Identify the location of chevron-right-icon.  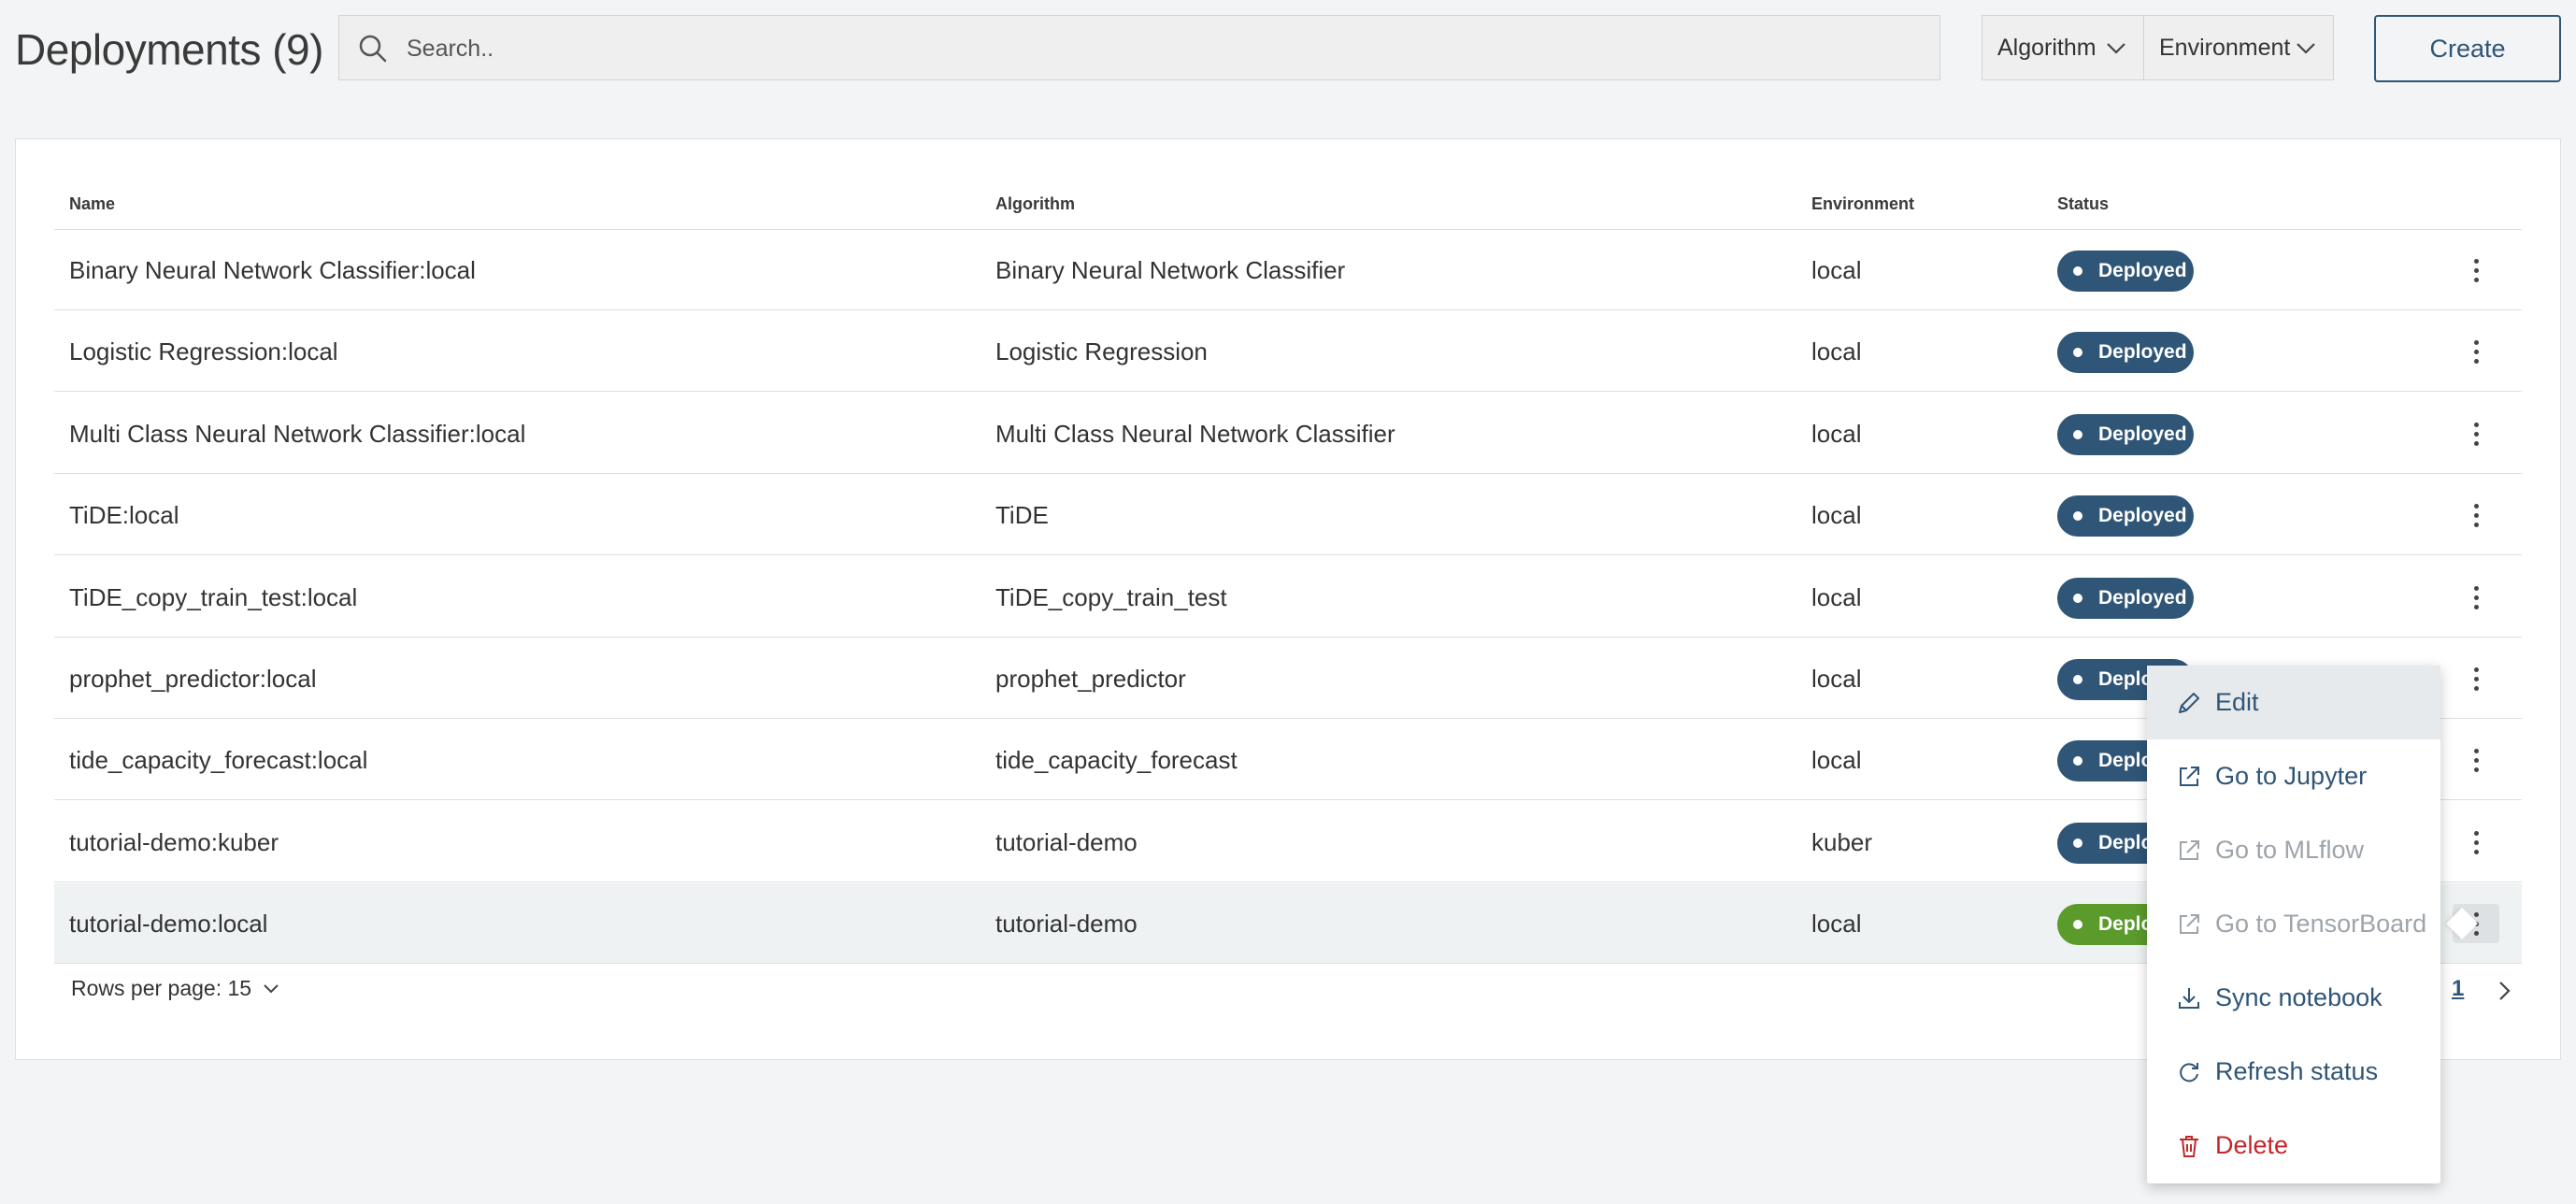
(2504, 991).